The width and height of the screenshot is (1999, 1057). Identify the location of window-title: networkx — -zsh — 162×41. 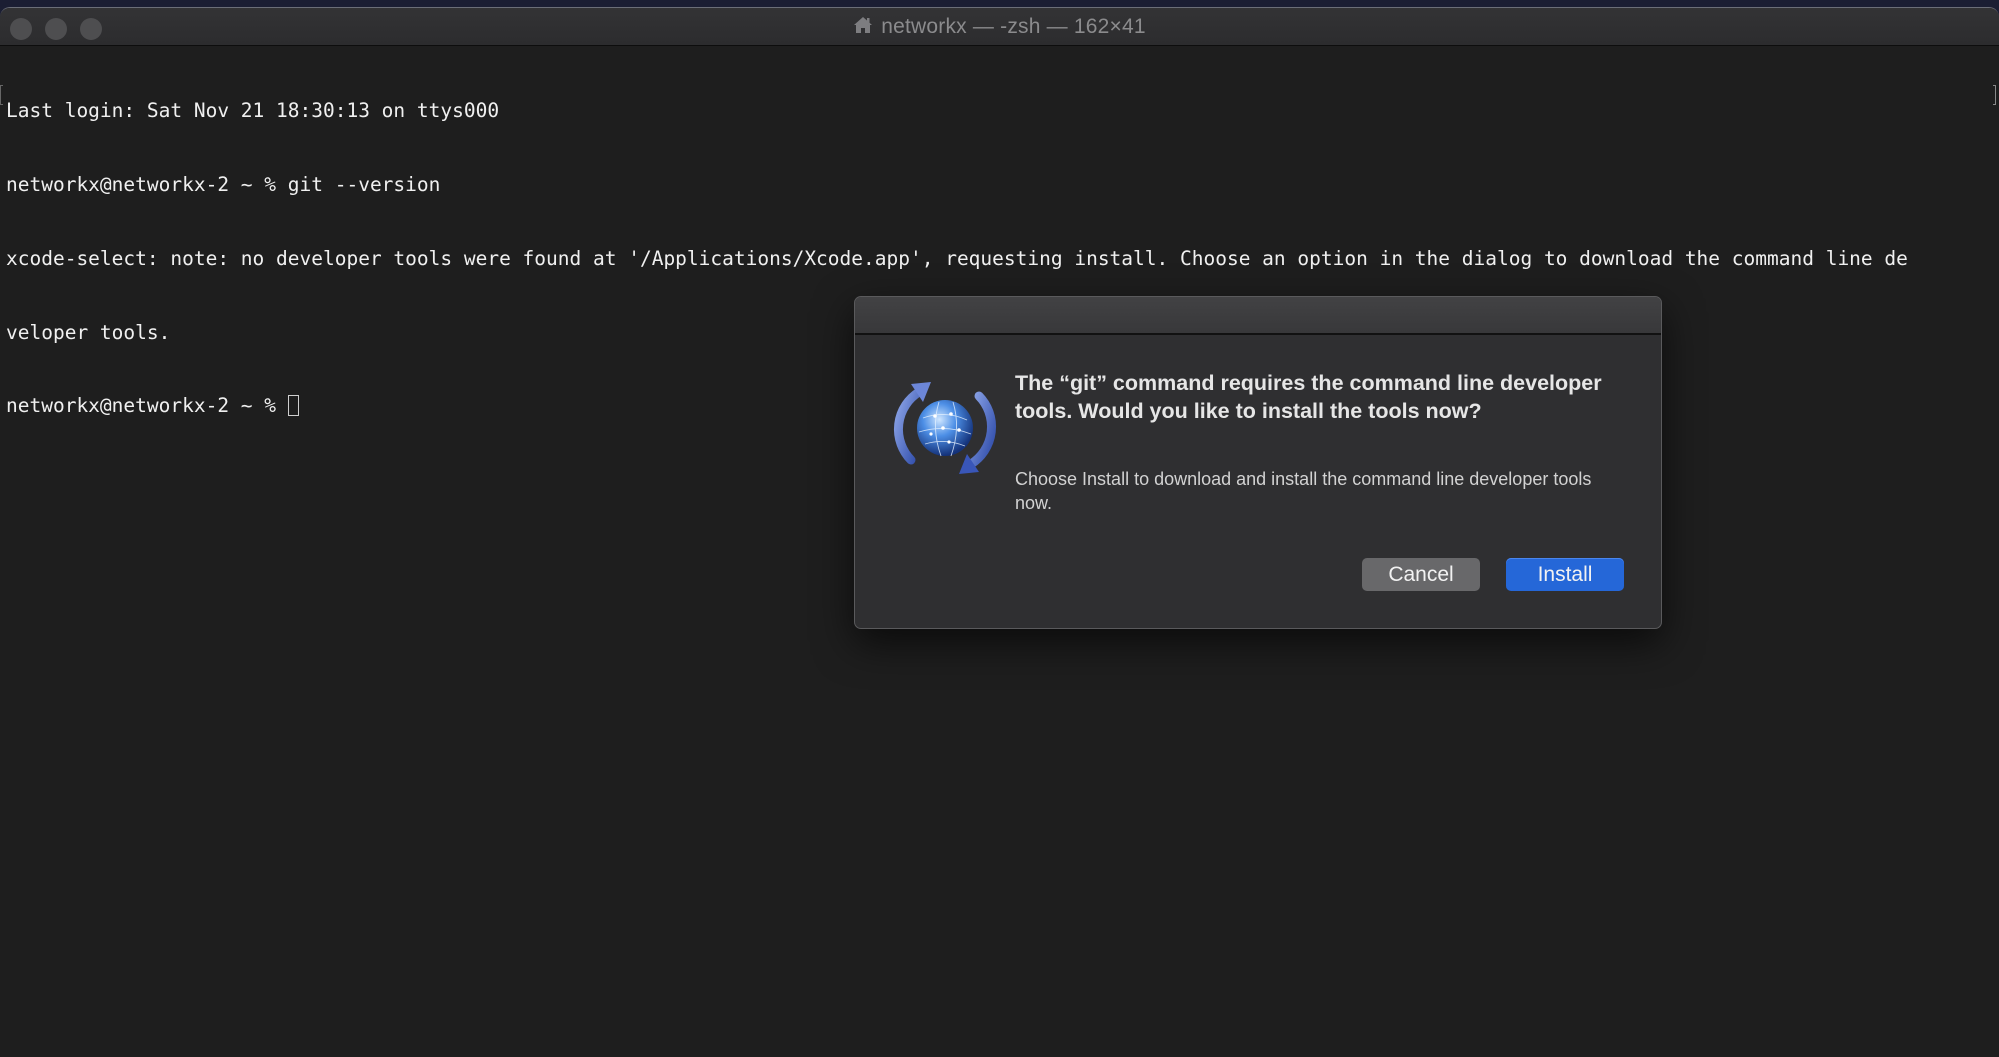
(1013, 26).